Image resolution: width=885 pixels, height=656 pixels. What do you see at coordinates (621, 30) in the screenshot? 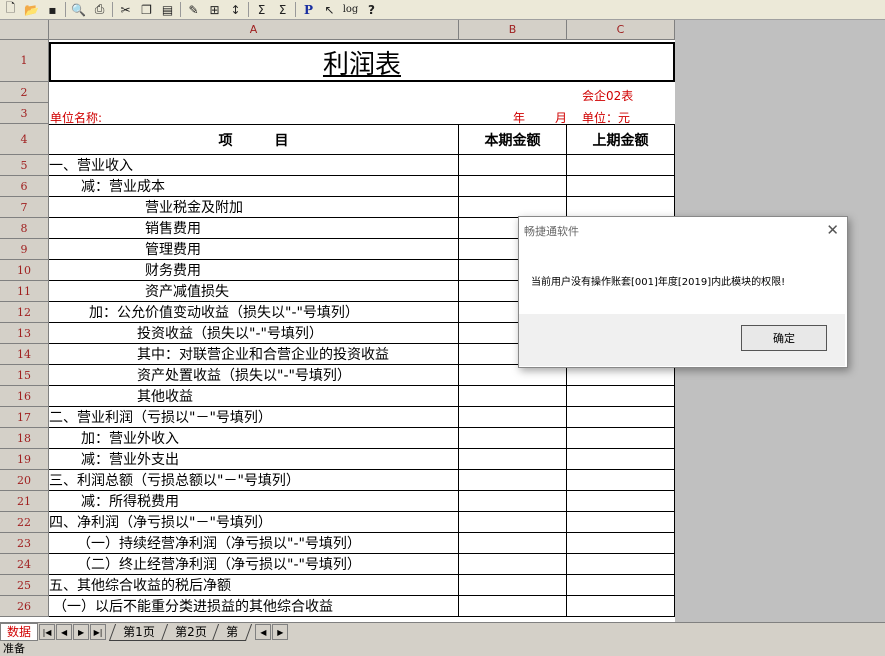
I see `column-header-c: C` at bounding box center [621, 30].